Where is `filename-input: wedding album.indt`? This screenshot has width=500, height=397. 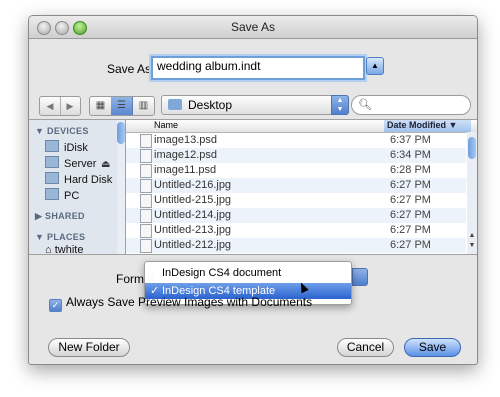 filename-input: wedding album.indt is located at coordinates (258, 68).